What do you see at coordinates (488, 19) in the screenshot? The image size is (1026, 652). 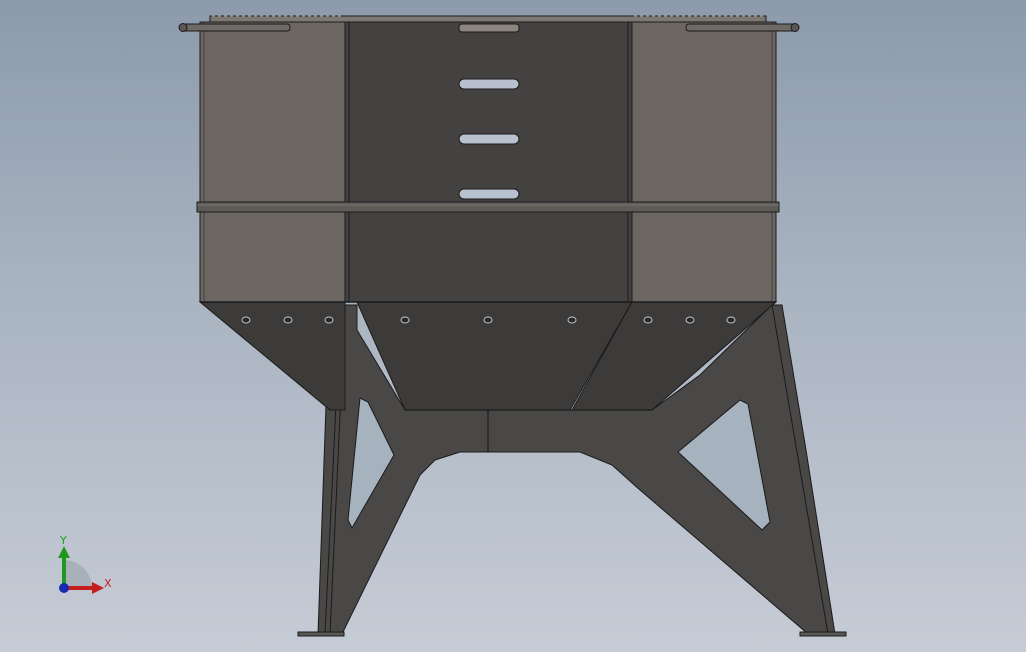 I see `top-rail-bar` at bounding box center [488, 19].